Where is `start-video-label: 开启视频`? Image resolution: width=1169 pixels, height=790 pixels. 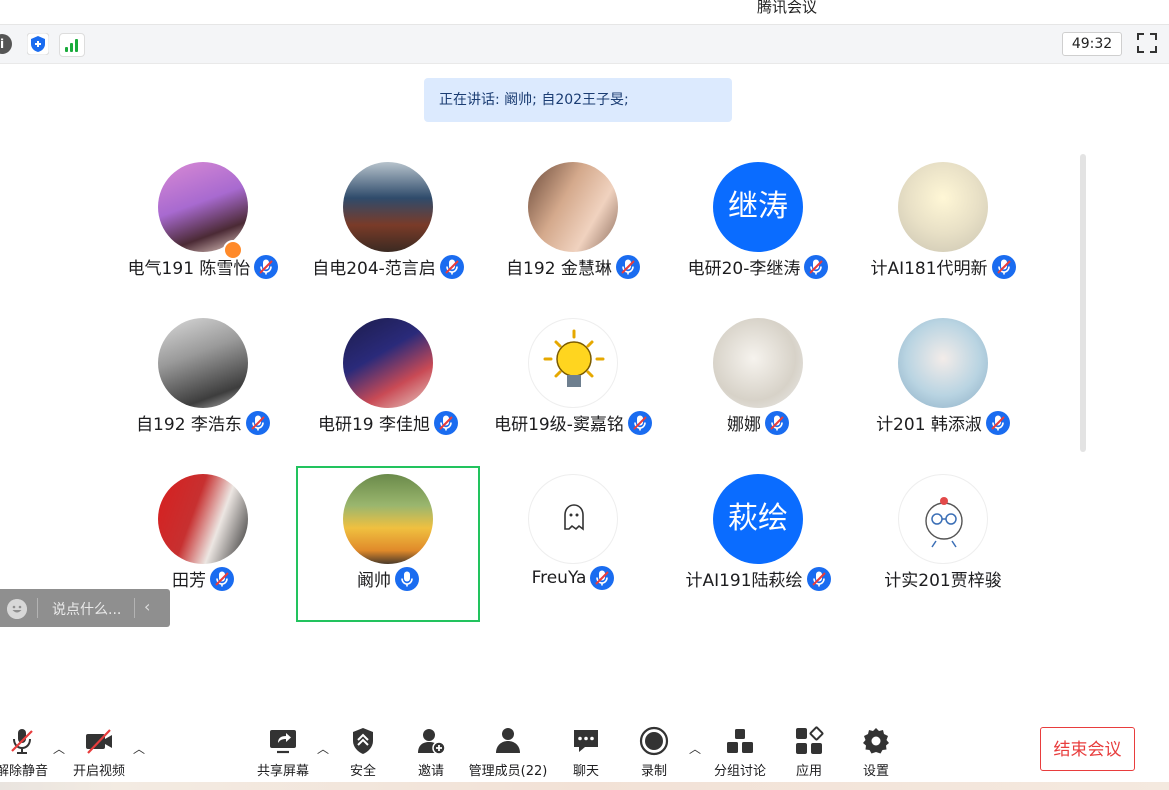
start-video-label: 开启视频 is located at coordinates (98, 771).